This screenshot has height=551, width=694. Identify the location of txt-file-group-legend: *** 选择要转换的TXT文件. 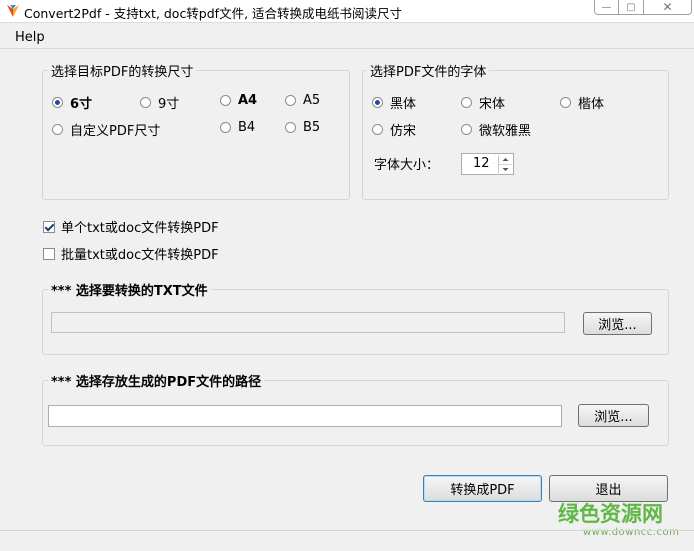
(129, 289).